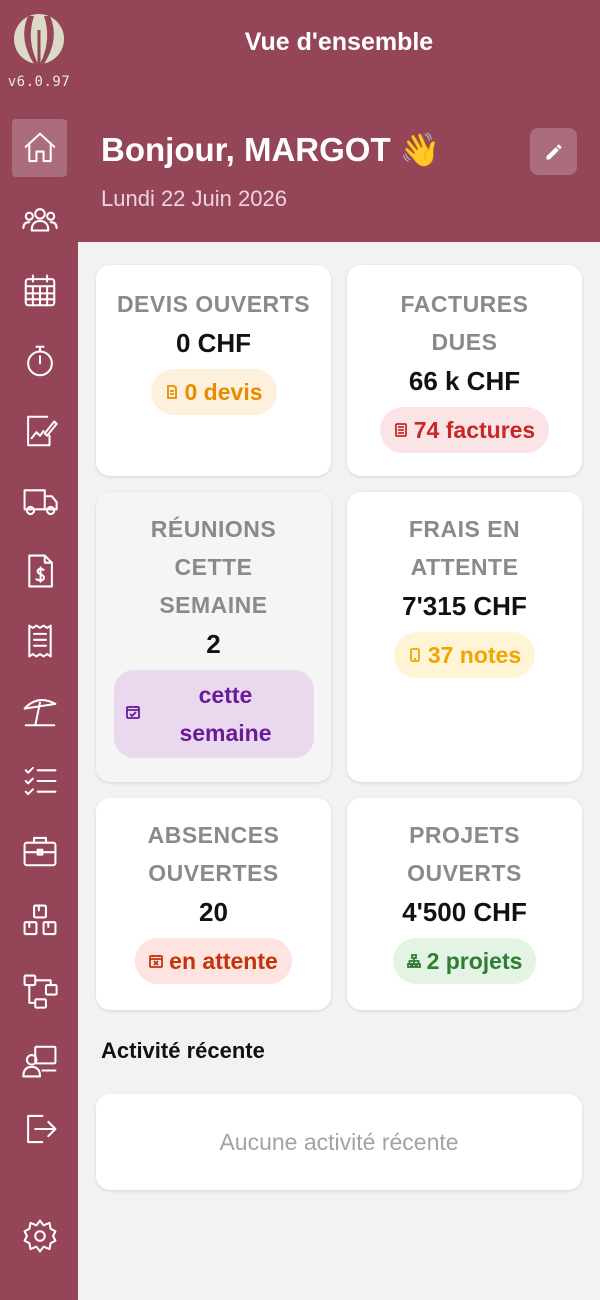 This screenshot has height=1300, width=600. Describe the element at coordinates (213, 529) in the screenshot. I see `card-label: RÉUNIONS` at that location.